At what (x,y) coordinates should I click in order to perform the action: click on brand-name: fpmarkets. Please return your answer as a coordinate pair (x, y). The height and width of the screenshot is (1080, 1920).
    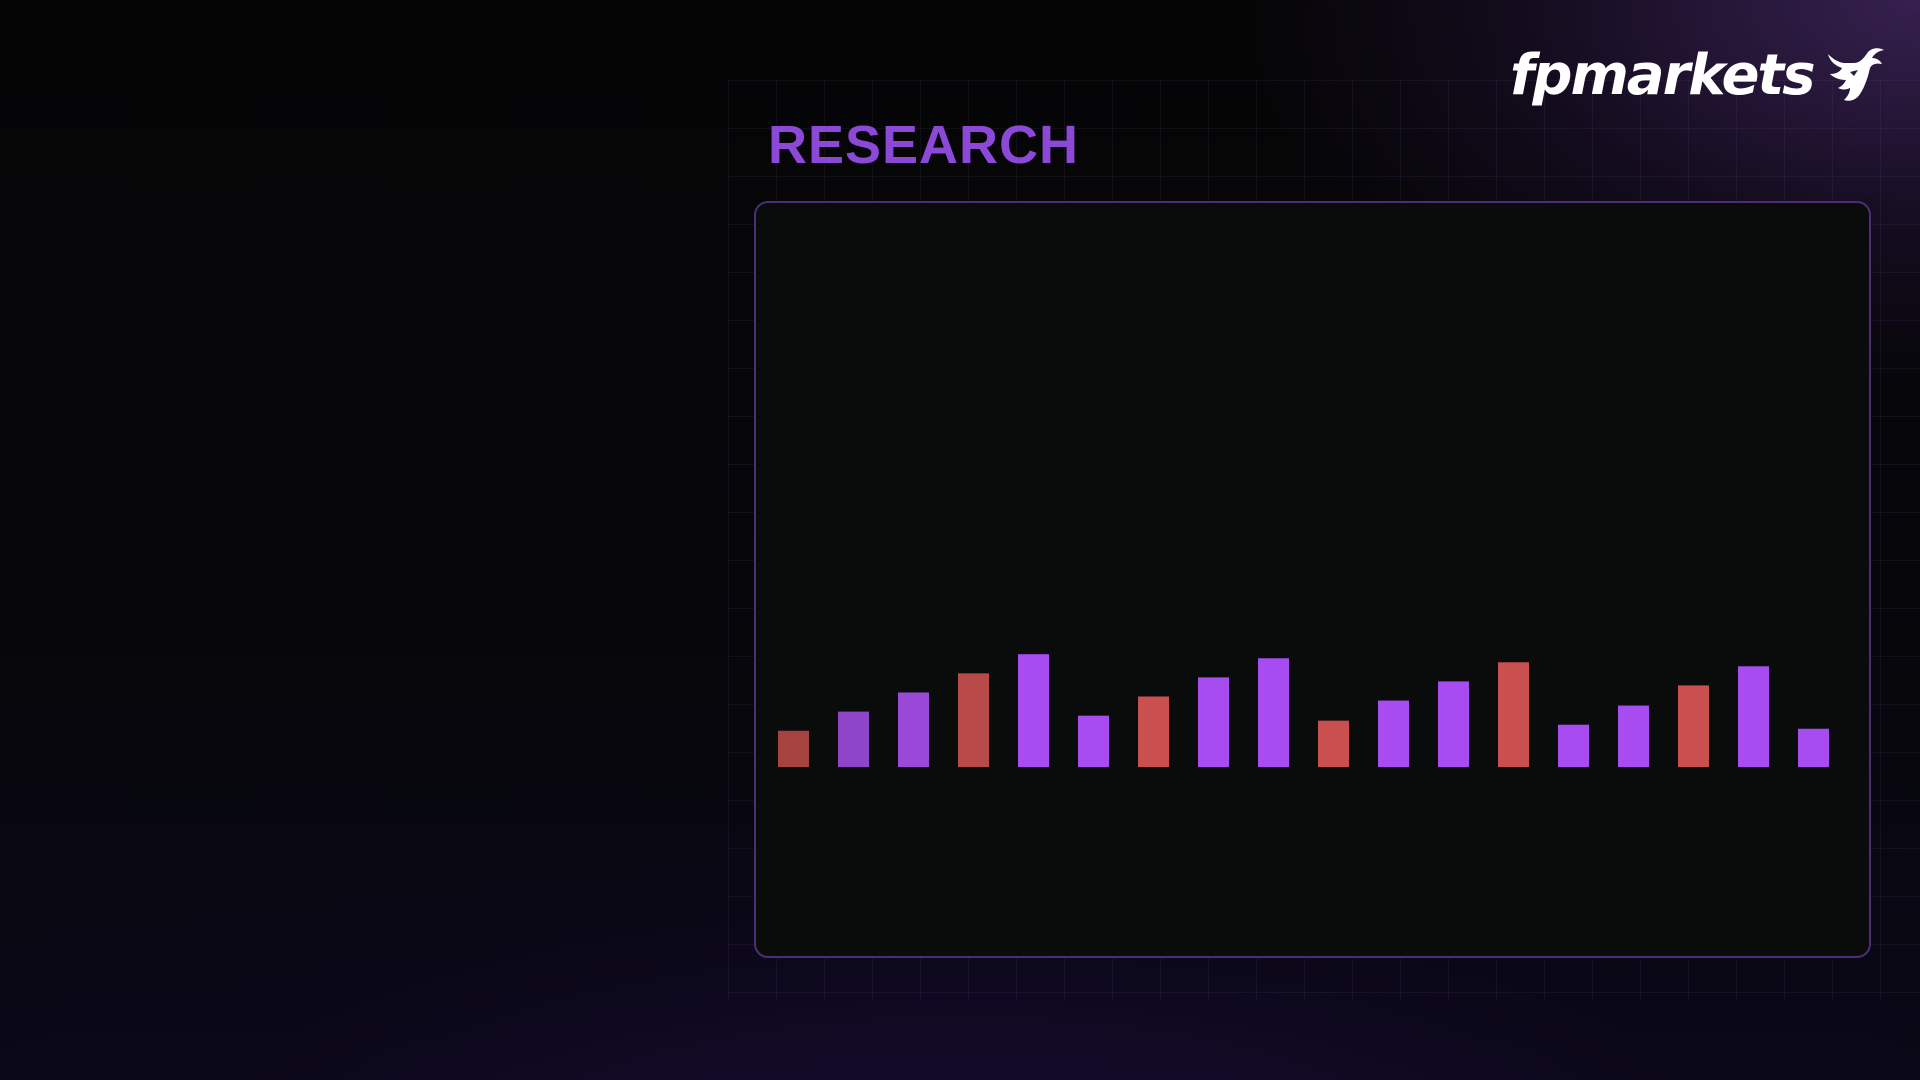
    Looking at the image, I should click on (1663, 75).